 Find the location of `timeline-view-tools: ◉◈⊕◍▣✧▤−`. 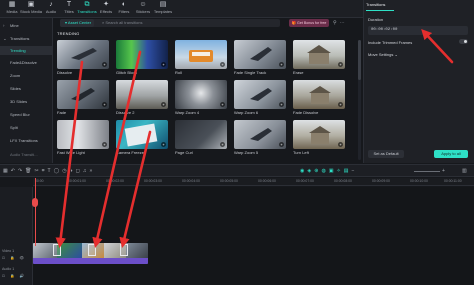

timeline-view-tools: ◉◈⊕◍▣✧▤− is located at coordinates (328, 171).